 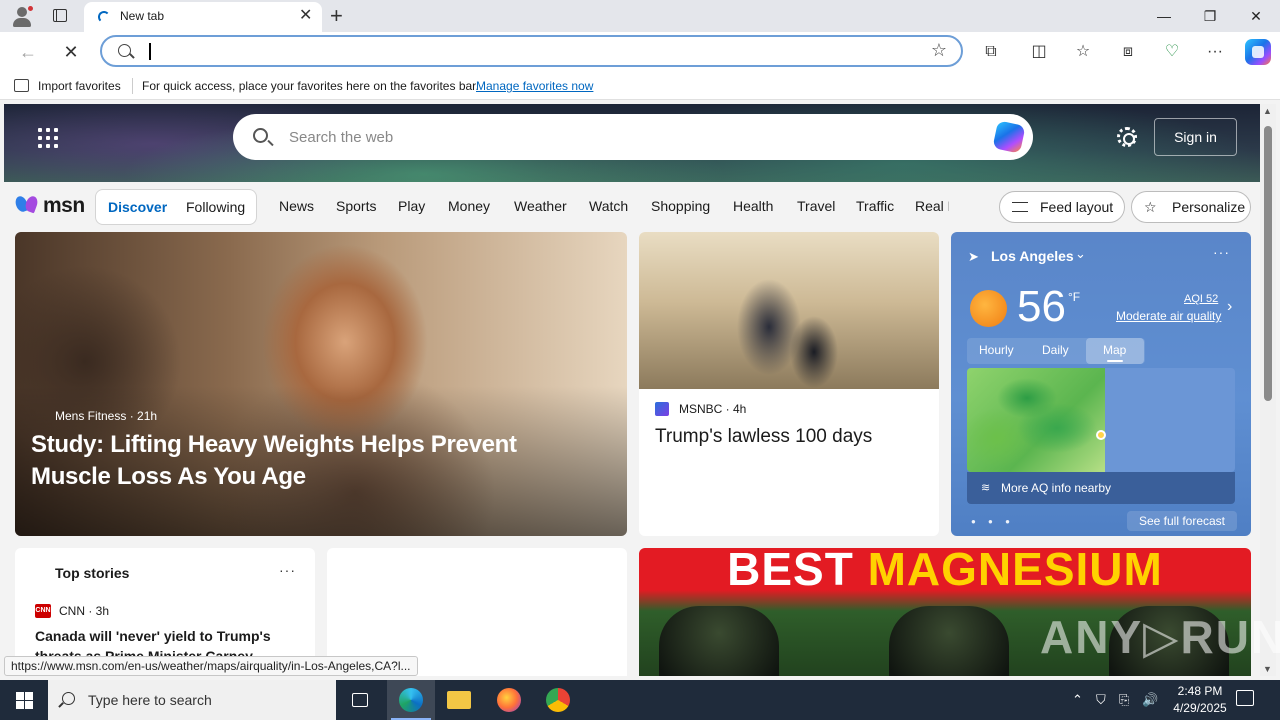 What do you see at coordinates (137, 207) in the screenshot?
I see `tab-discover: Discover` at bounding box center [137, 207].